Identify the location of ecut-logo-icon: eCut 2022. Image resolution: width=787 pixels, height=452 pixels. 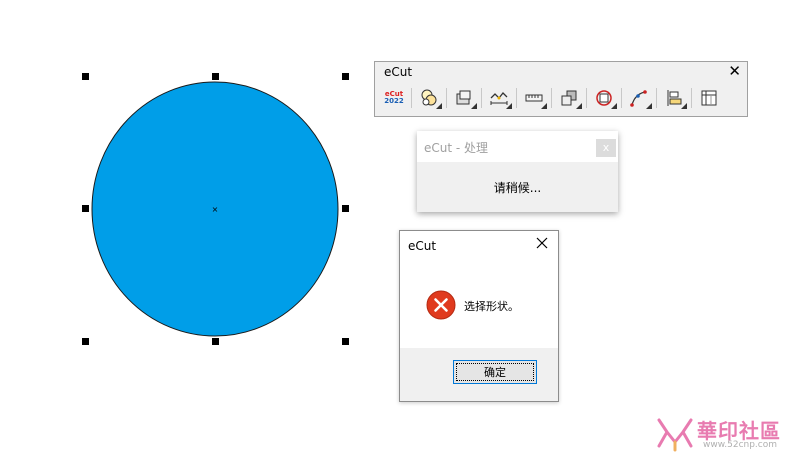
(394, 97).